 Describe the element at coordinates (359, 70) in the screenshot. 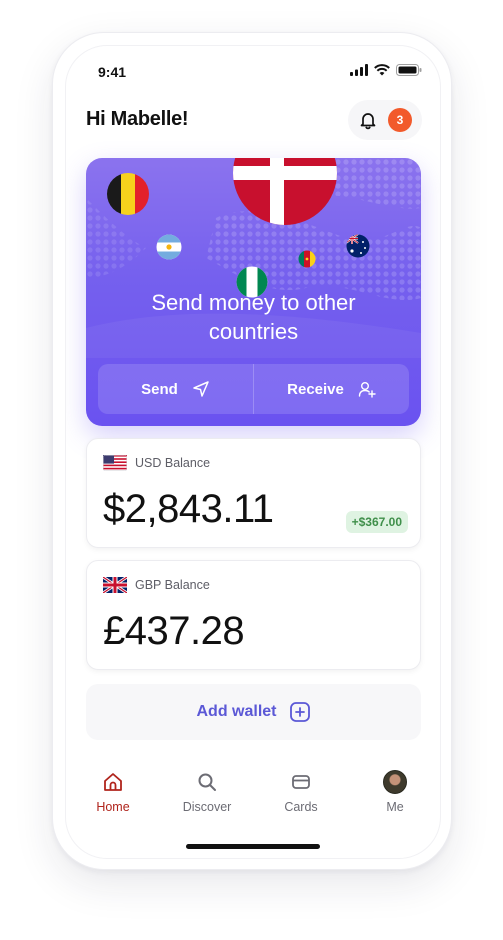

I see `signal-icon` at that location.